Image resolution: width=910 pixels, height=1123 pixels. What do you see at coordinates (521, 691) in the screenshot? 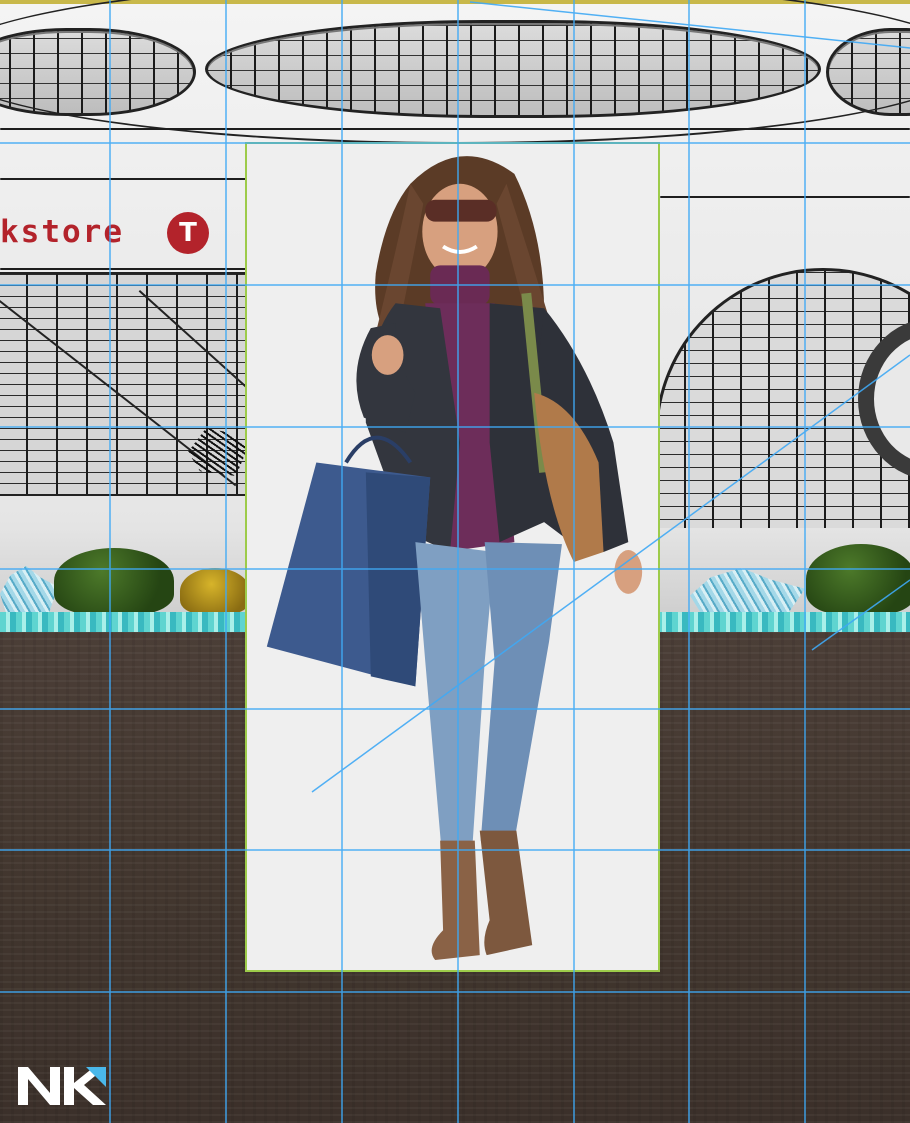
I see `jeans-right-leg` at bounding box center [521, 691].